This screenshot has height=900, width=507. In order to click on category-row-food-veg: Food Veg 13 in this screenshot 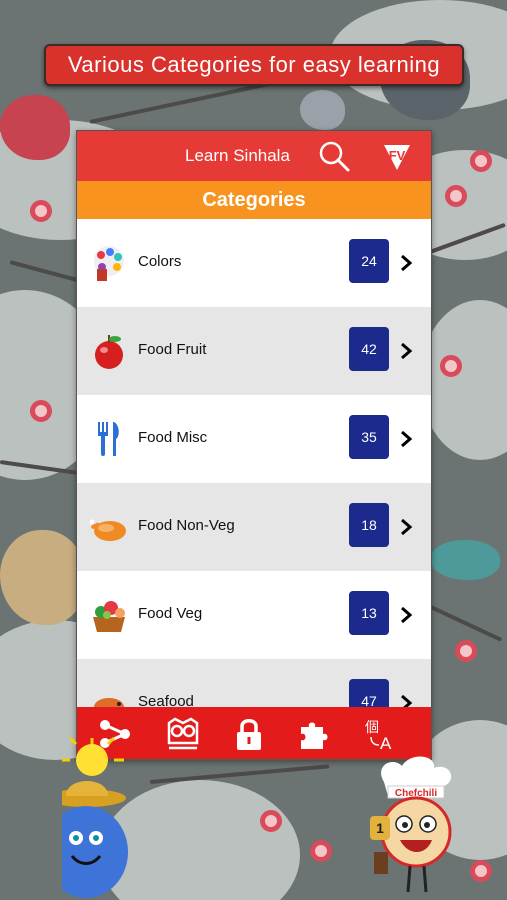, I will do `click(254, 615)`.